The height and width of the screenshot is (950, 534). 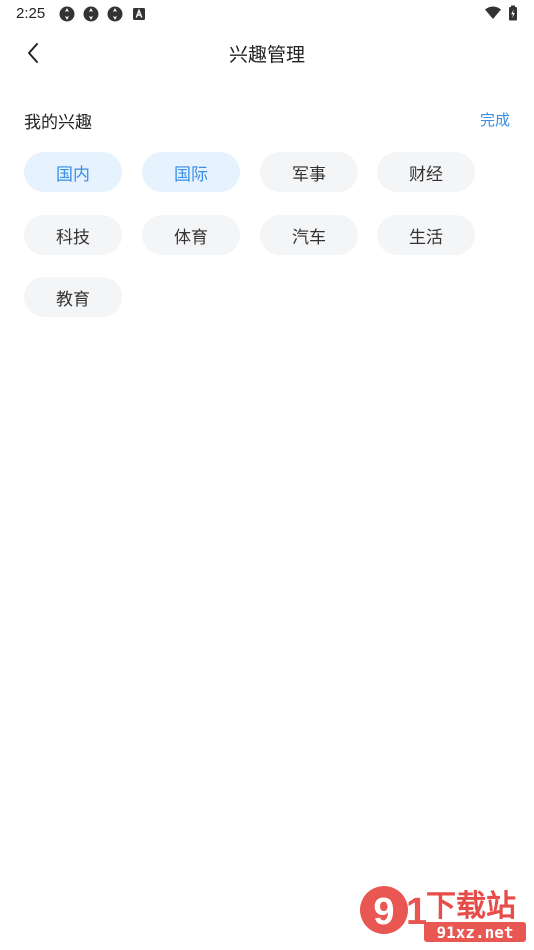 I want to click on interest-tag: 体育, so click(x=191, y=235).